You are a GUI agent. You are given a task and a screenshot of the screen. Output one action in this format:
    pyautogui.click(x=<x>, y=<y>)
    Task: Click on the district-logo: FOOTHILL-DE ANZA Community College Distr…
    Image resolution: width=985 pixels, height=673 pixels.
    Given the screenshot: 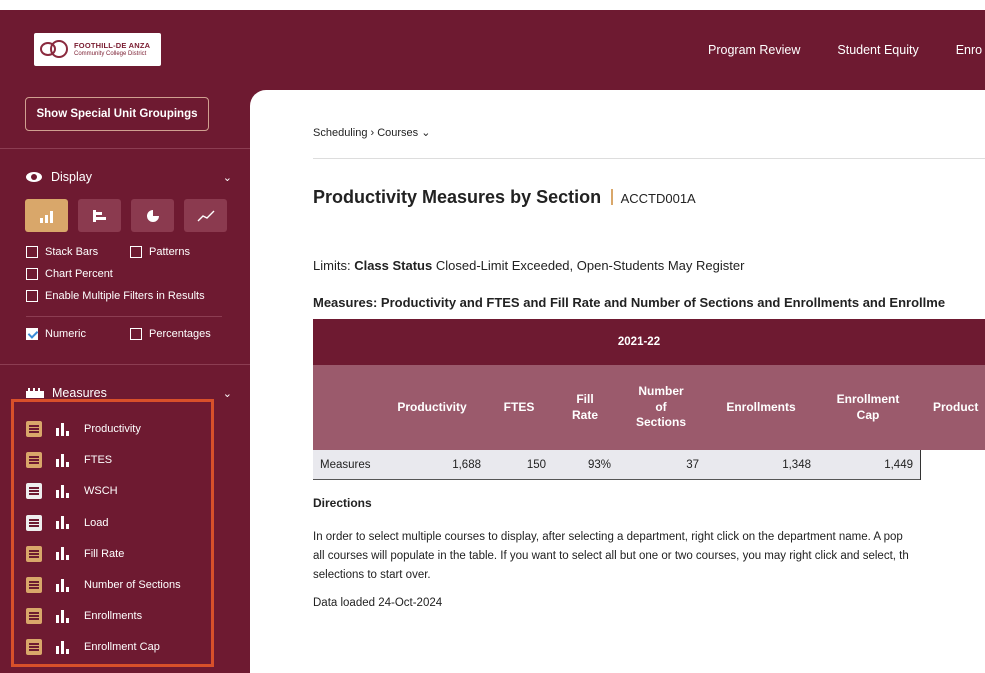 What is the action you would take?
    pyautogui.click(x=97, y=49)
    